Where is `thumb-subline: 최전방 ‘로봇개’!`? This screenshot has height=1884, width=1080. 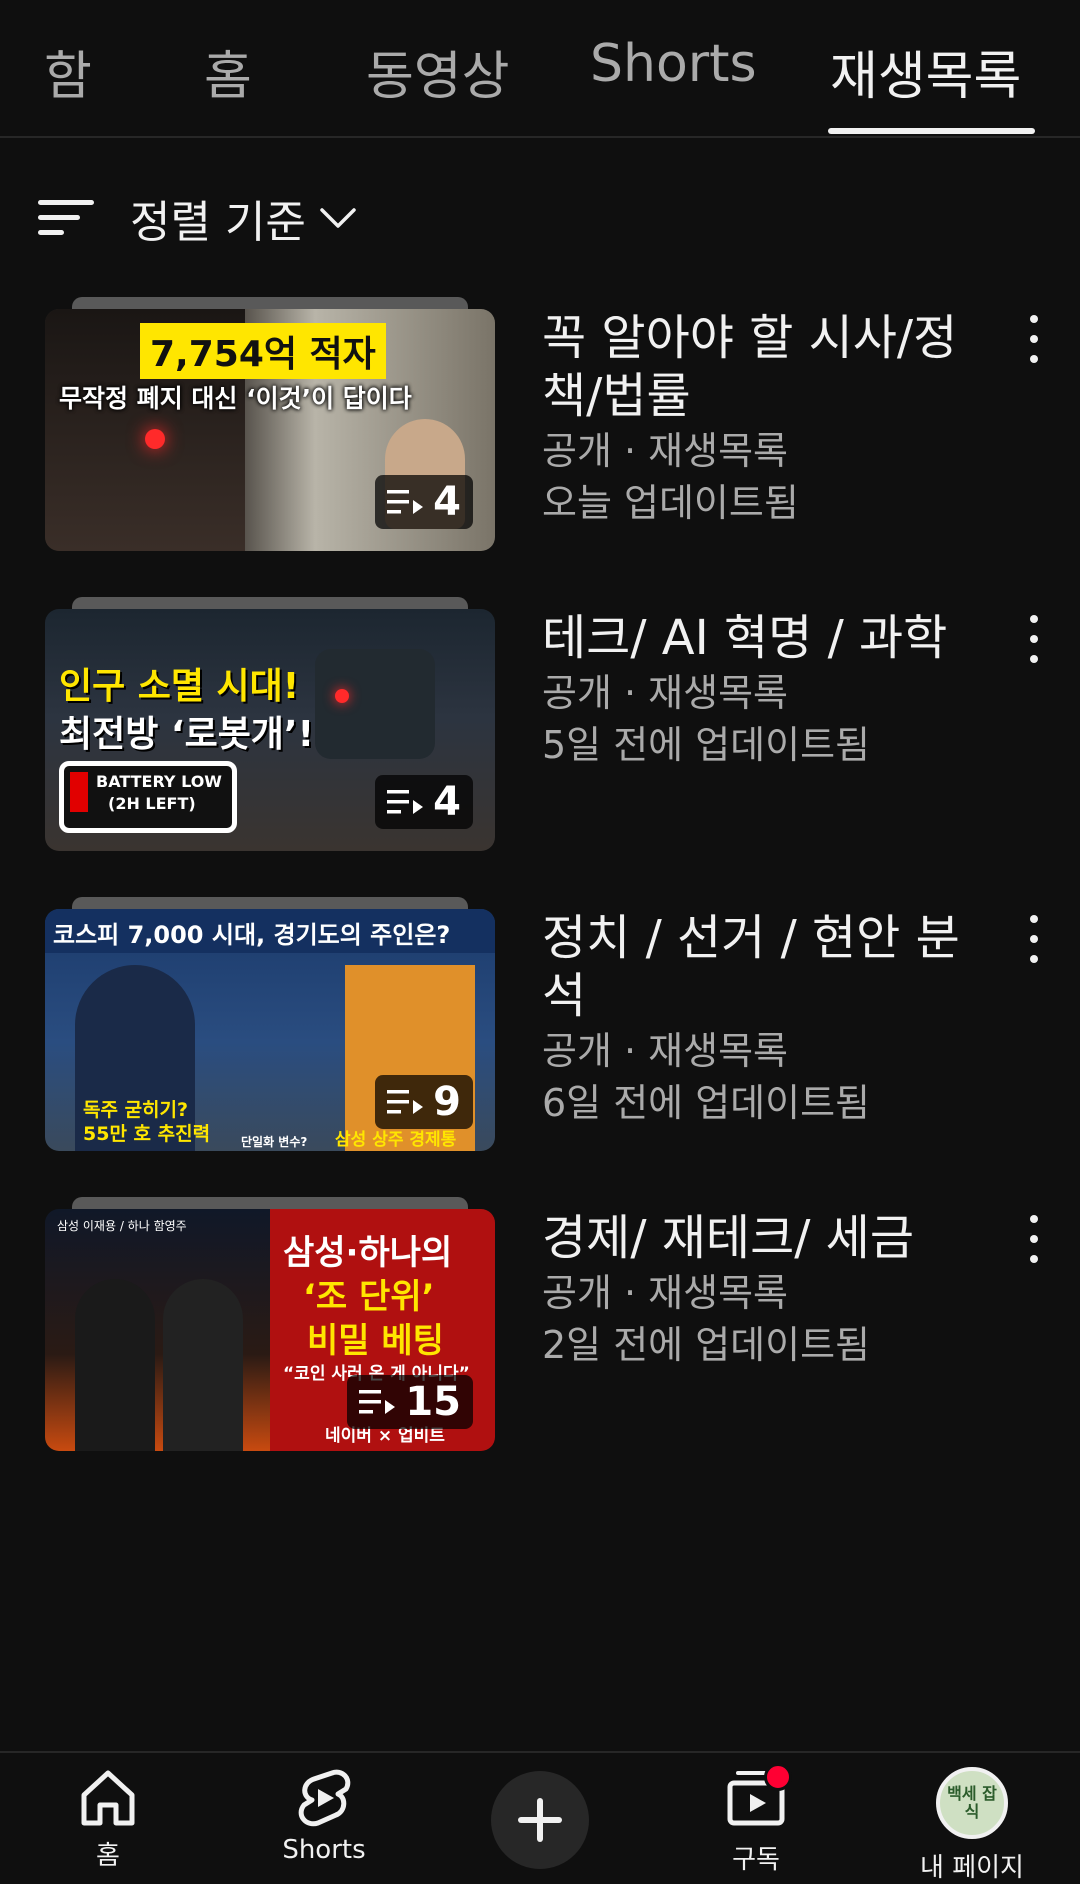 thumb-subline: 최전방 ‘로봇개’! is located at coordinates (187, 734).